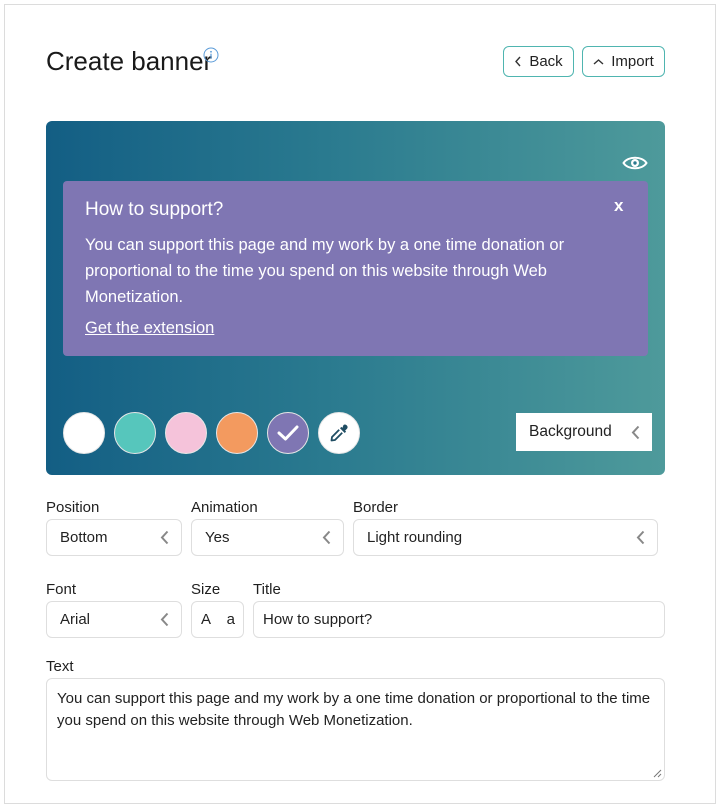  What do you see at coordinates (114, 537) in the screenshot?
I see `position-select: Bottom` at bounding box center [114, 537].